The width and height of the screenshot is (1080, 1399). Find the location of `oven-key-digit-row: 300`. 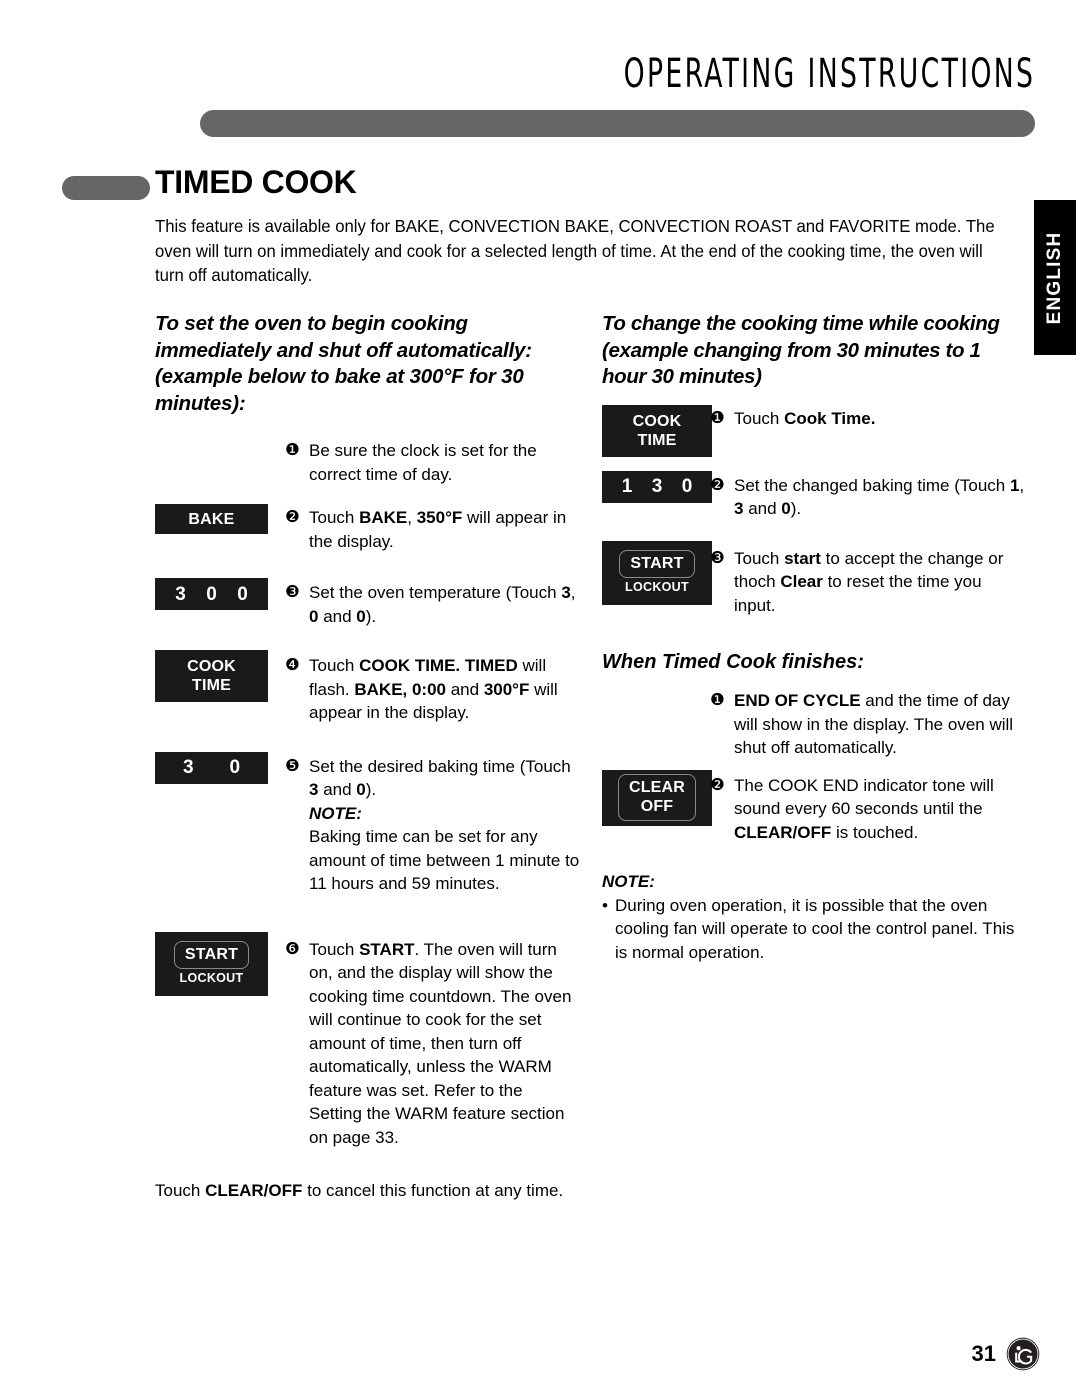

oven-key-digit-row: 300 is located at coordinates (211, 594).